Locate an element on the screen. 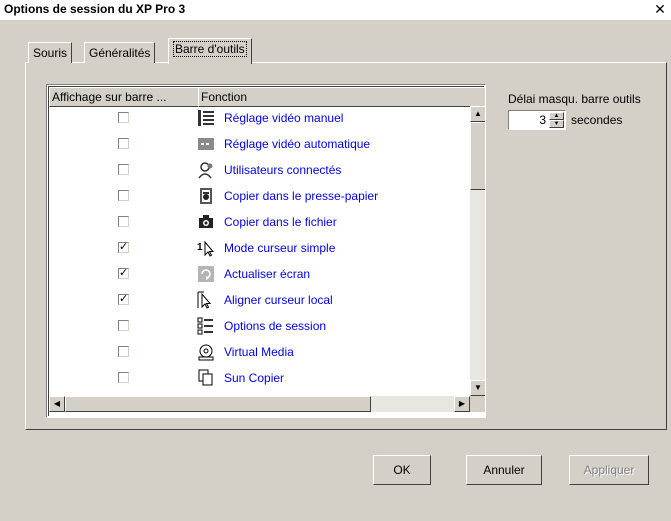 Image resolution: width=671 pixels, height=521 pixels. scroll-left-button: ◀ is located at coordinates (57, 404).